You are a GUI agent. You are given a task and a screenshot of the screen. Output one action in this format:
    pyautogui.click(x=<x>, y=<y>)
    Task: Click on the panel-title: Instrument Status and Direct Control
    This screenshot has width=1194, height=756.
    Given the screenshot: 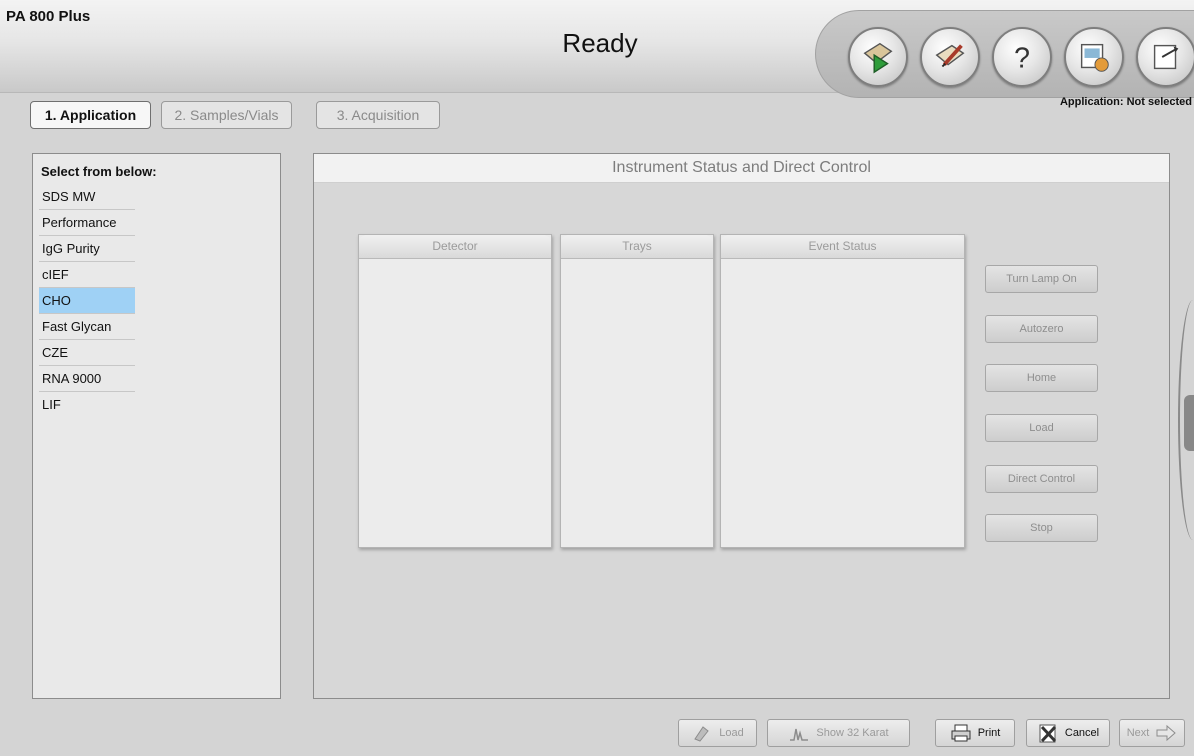 What is the action you would take?
    pyautogui.click(x=741, y=168)
    